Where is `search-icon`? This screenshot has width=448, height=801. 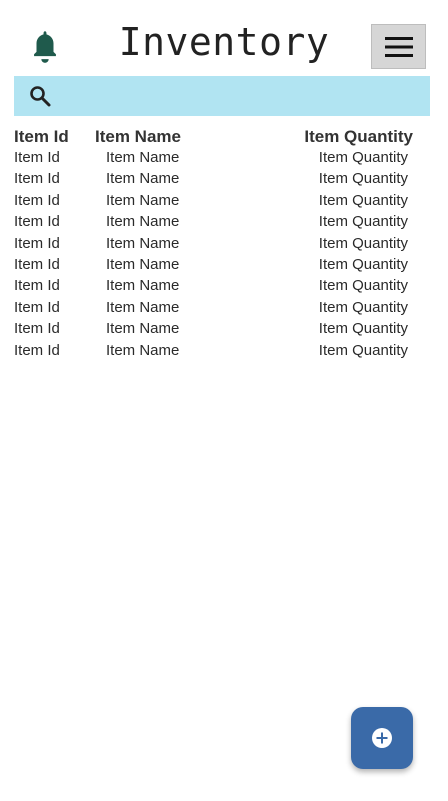 search-icon is located at coordinates (40, 96).